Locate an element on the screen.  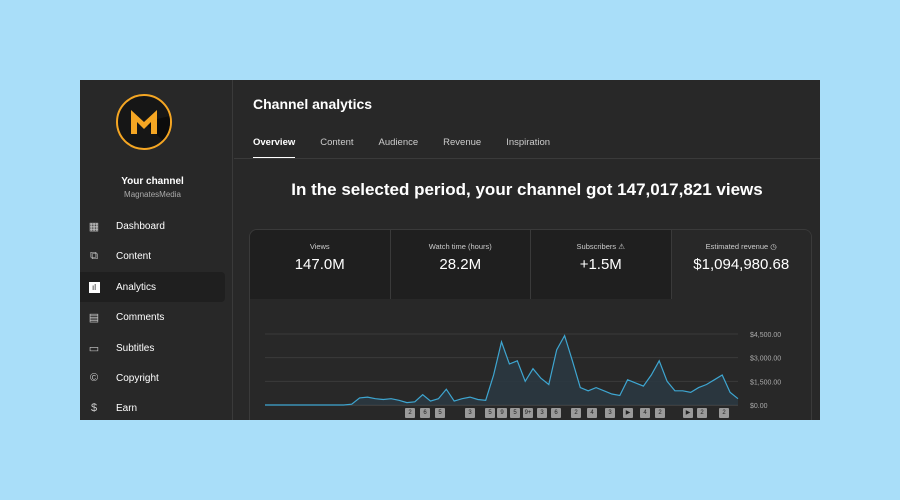
metric-watch-time: Watch time (hours) 28.2M is located at coordinates (460, 264).